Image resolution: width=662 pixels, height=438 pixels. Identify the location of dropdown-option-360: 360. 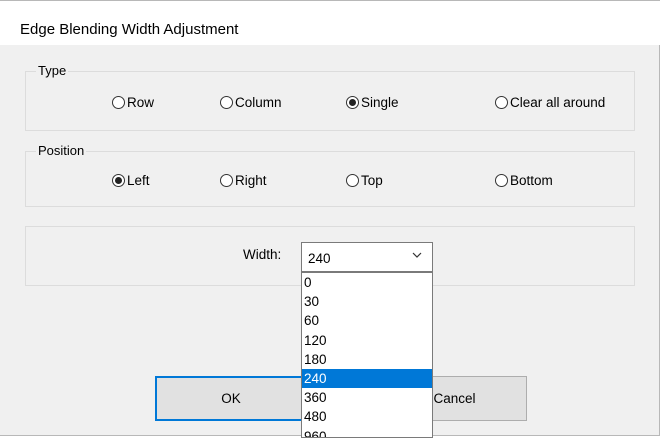
(367, 397).